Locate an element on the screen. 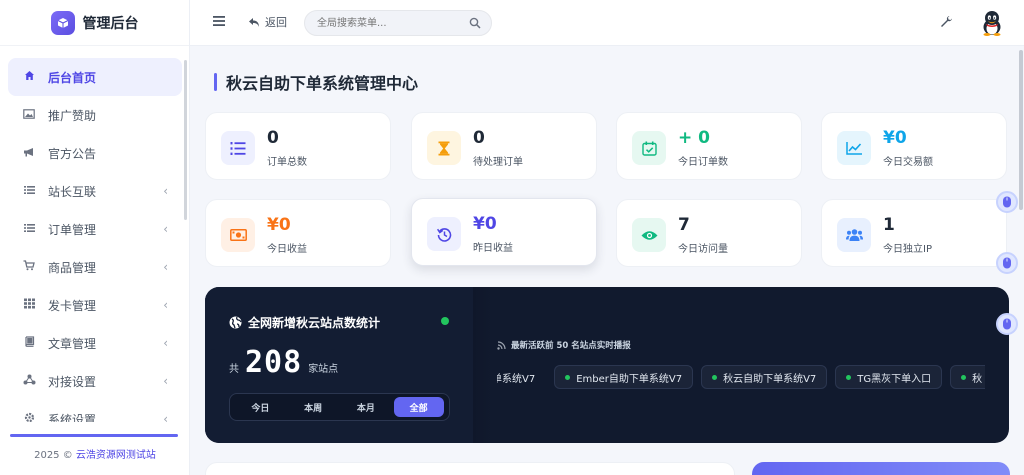  site-chip-text: Ember自助下单系统V7 is located at coordinates (629, 379).